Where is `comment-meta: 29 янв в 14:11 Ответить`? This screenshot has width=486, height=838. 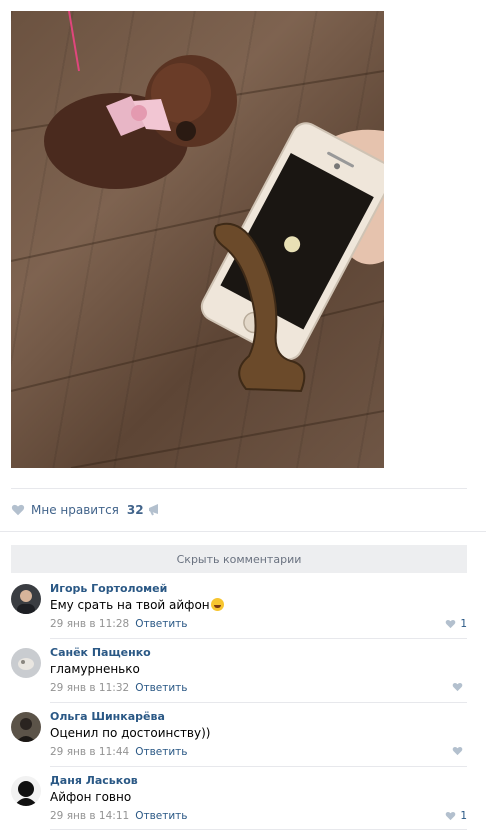 comment-meta: 29 янв в 14:11 Ответить is located at coordinates (118, 816).